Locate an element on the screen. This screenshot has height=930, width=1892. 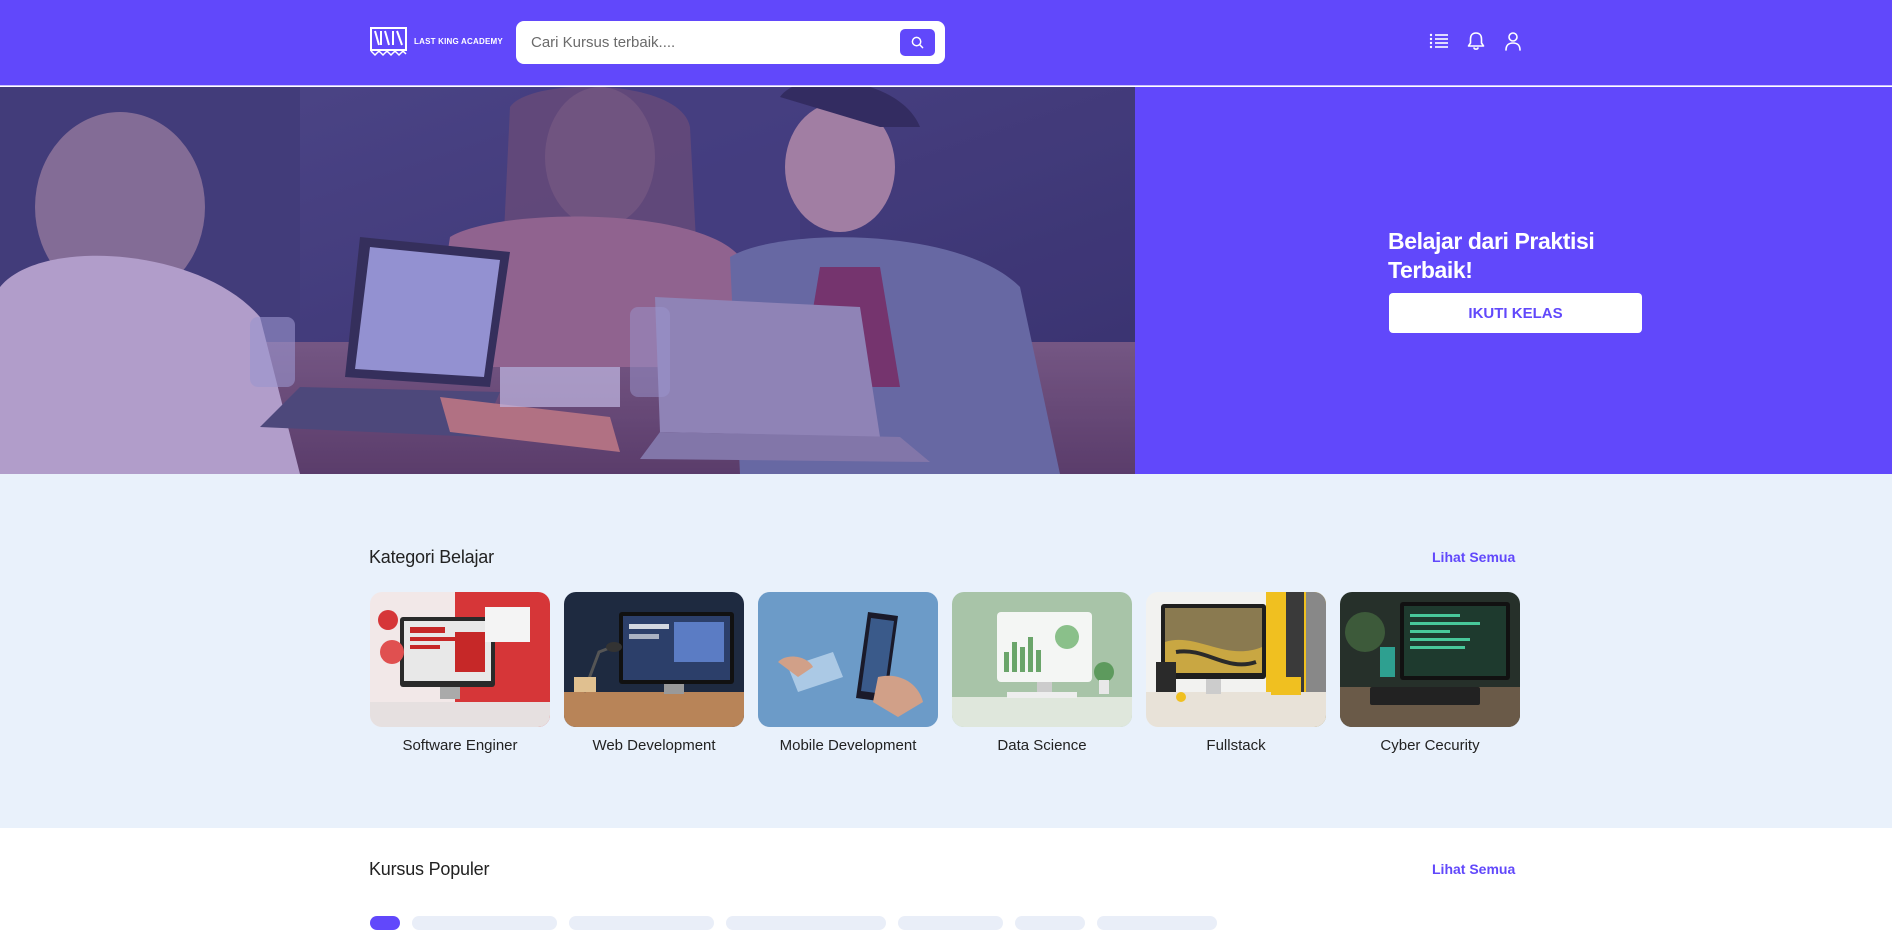
menu-list-button is located at coordinates (1439, 41).